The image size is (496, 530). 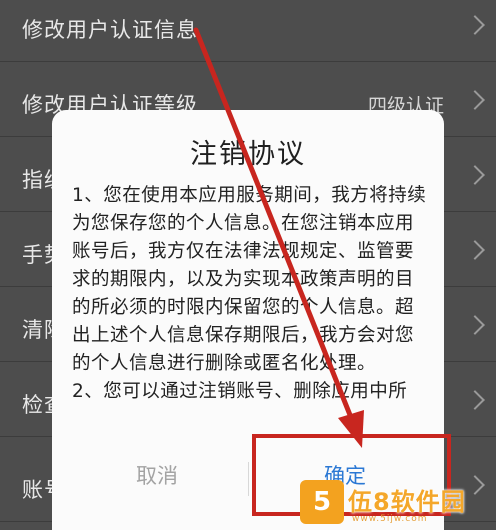 What do you see at coordinates (390, 519) in the screenshot?
I see `watermark-url: www.5ijw.com` at bounding box center [390, 519].